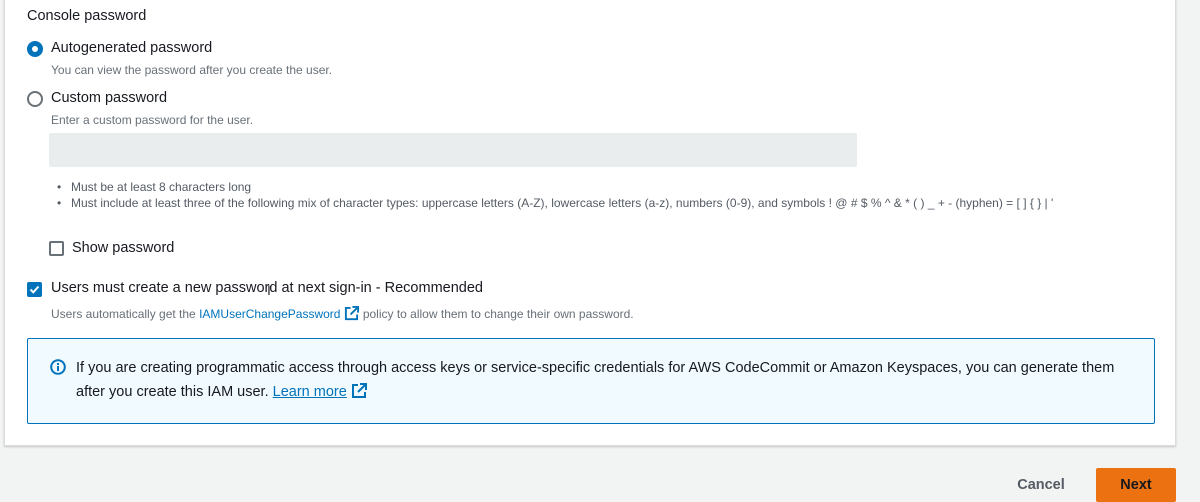 The image size is (1200, 502). I want to click on custom-password-radio, so click(35, 99).